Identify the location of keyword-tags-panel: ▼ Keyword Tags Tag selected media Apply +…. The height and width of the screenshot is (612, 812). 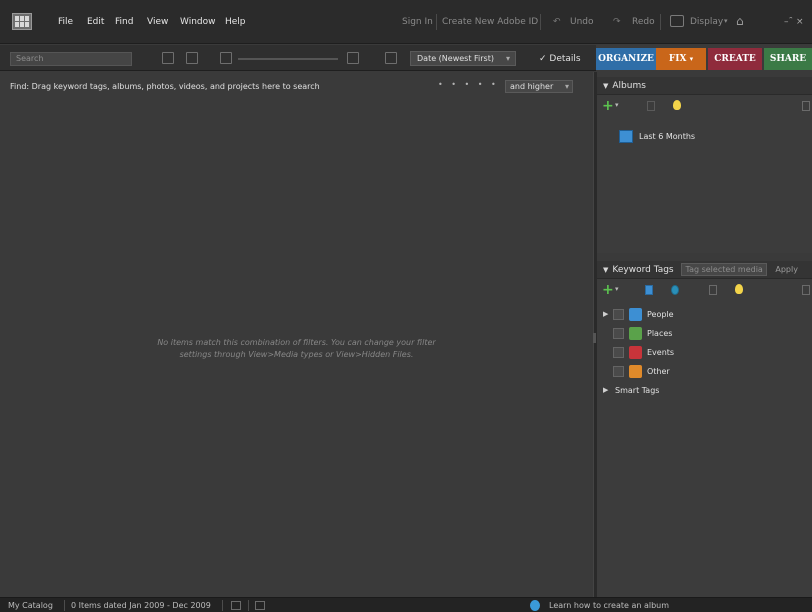
(704, 429).